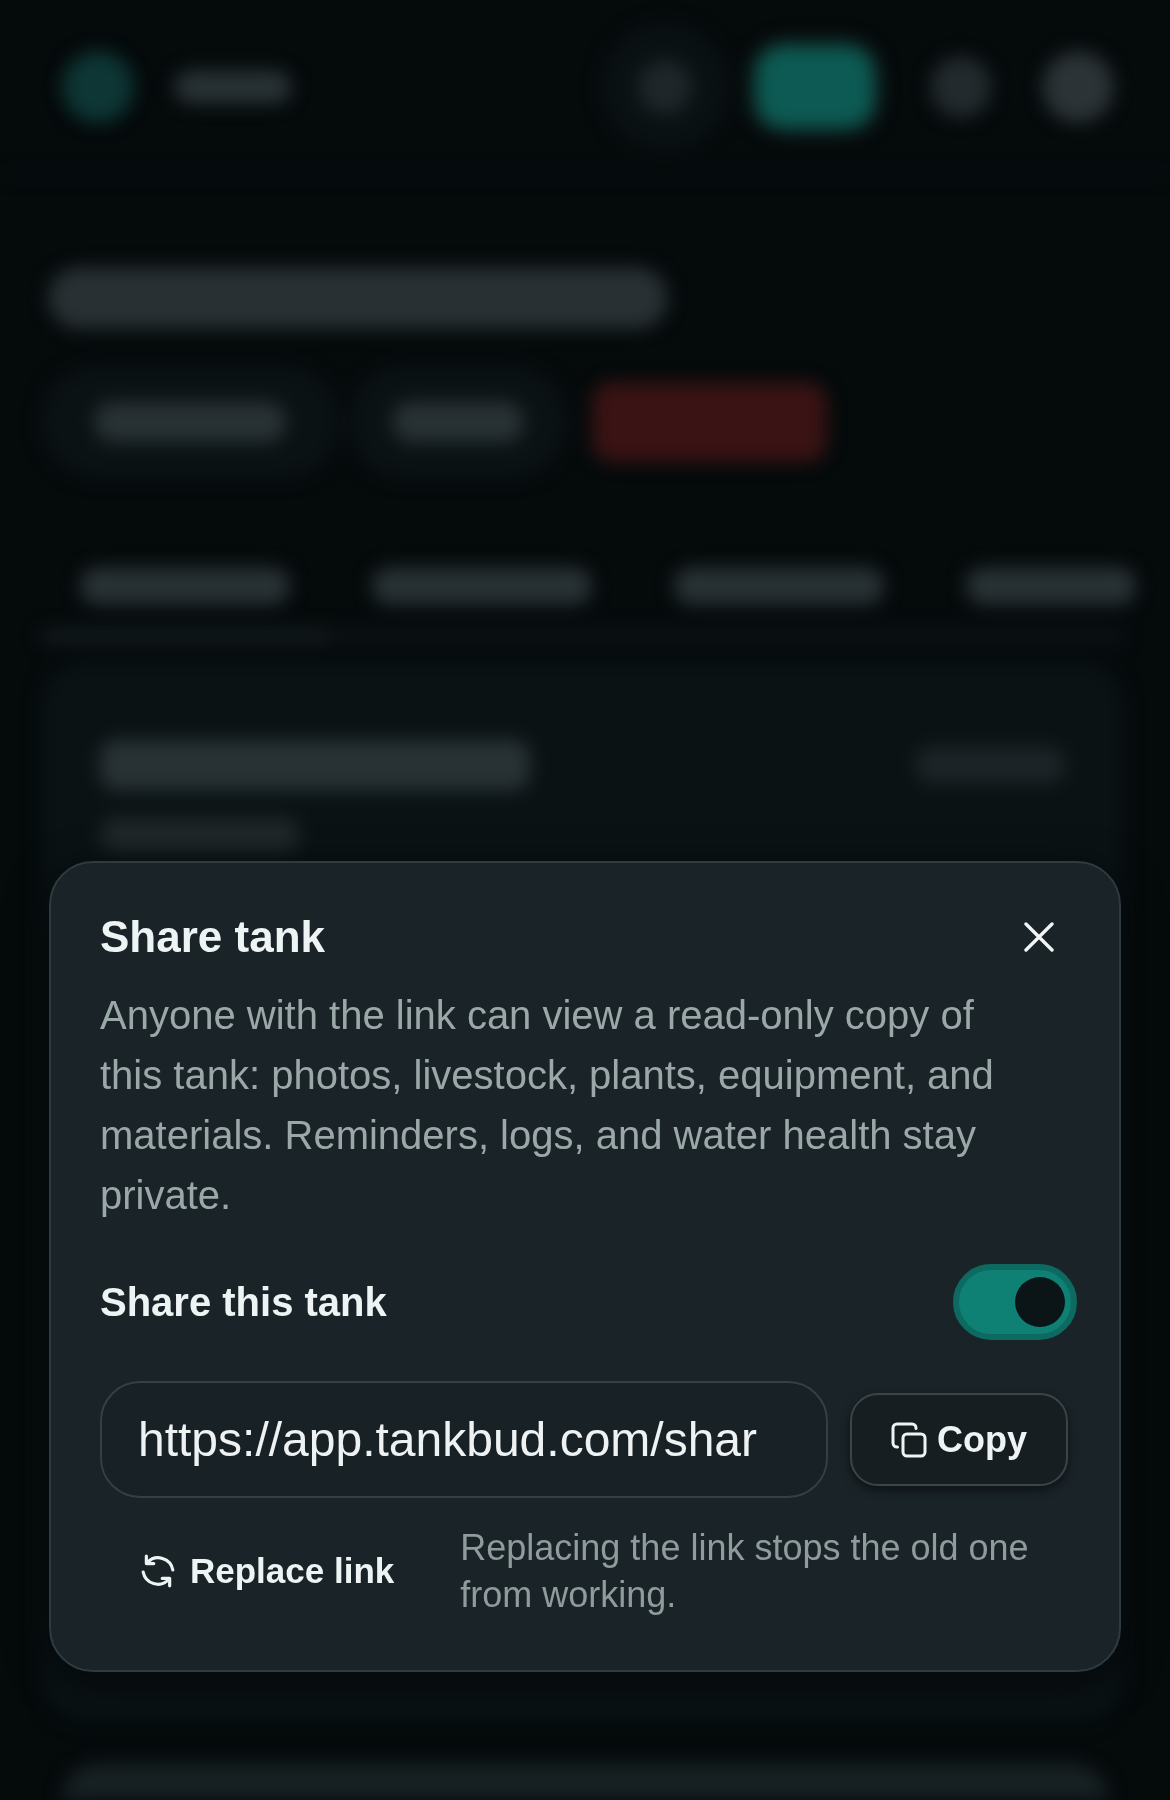 The width and height of the screenshot is (1170, 1800). I want to click on share-link-field: https://app.tankbud.com/shar, so click(464, 1439).